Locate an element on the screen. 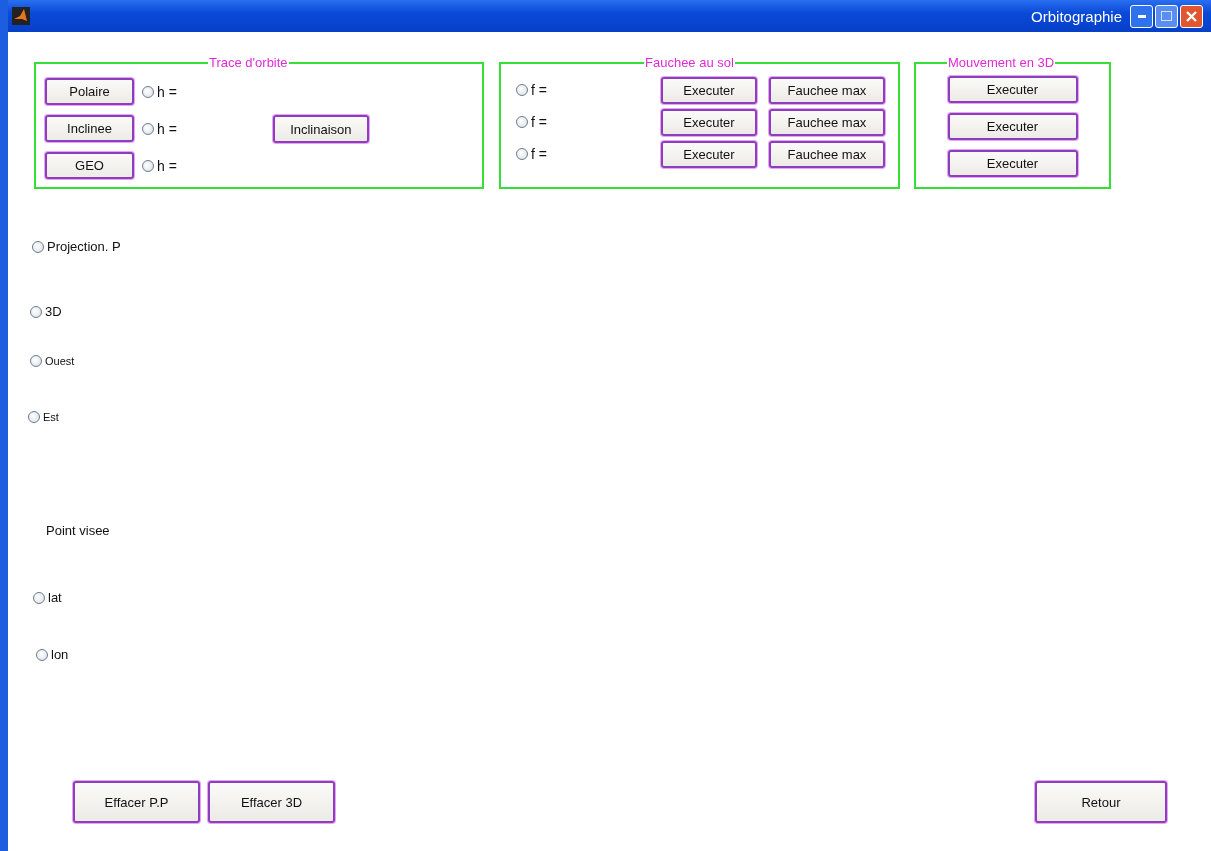  minimize-button is located at coordinates (1141, 16).